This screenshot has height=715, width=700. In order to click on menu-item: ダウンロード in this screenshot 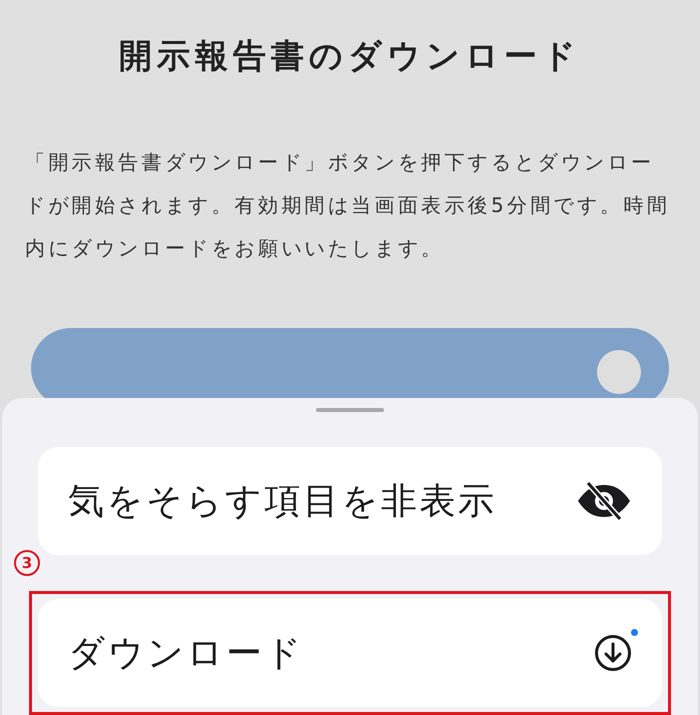, I will do `click(350, 653)`.